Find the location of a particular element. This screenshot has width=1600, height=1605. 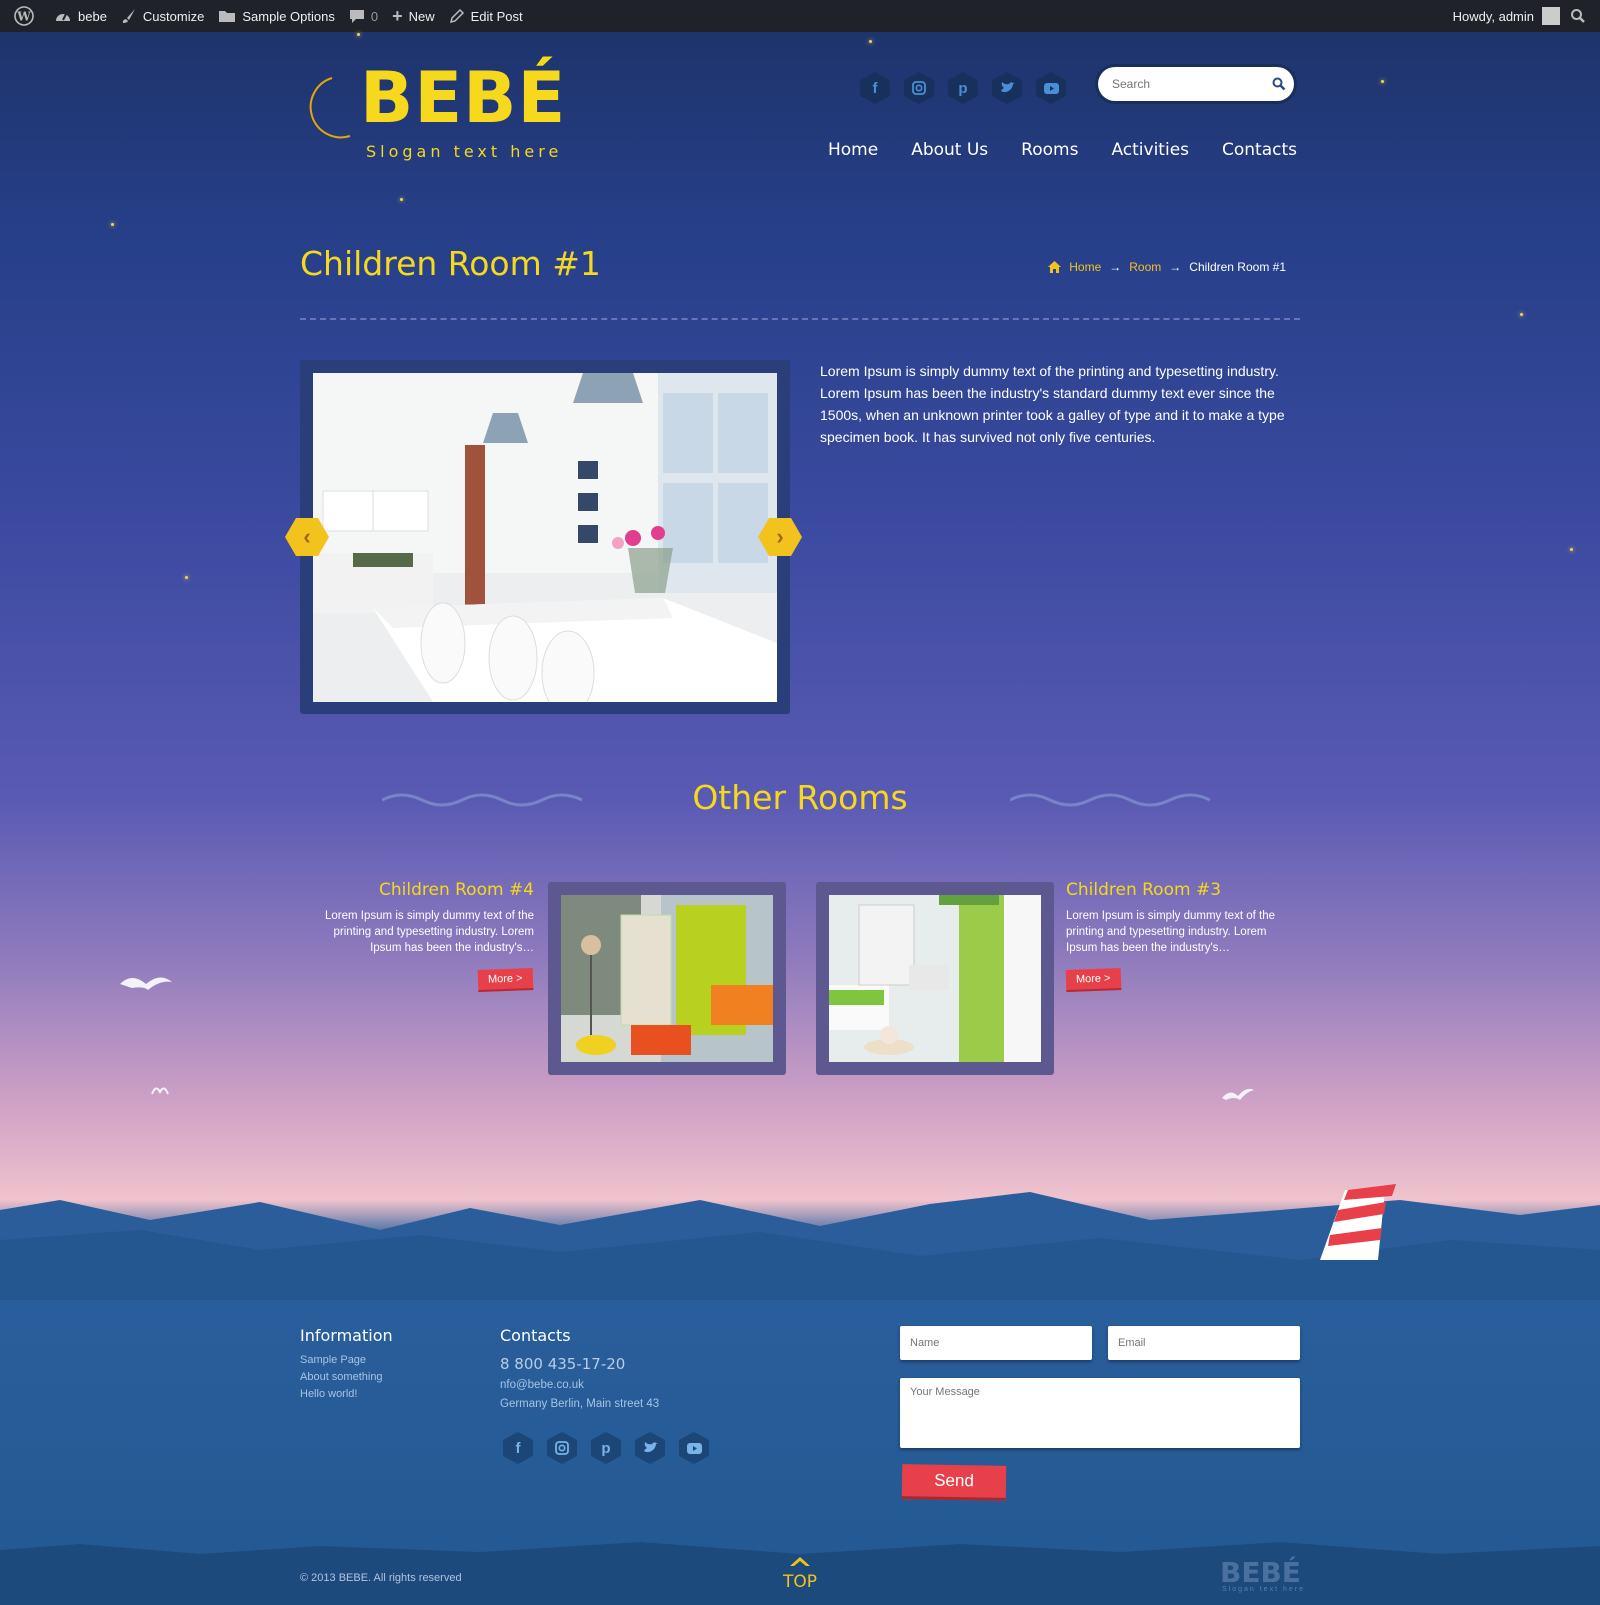

nav-rooms: Rooms is located at coordinates (1049, 150).